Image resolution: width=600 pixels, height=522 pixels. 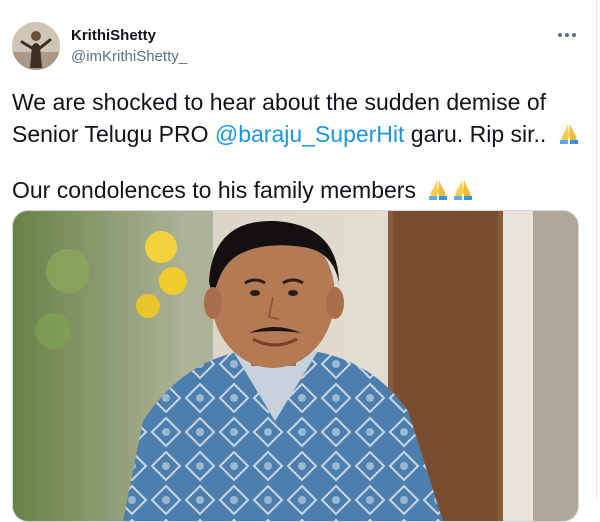 I want to click on avatar-image, so click(x=36, y=46).